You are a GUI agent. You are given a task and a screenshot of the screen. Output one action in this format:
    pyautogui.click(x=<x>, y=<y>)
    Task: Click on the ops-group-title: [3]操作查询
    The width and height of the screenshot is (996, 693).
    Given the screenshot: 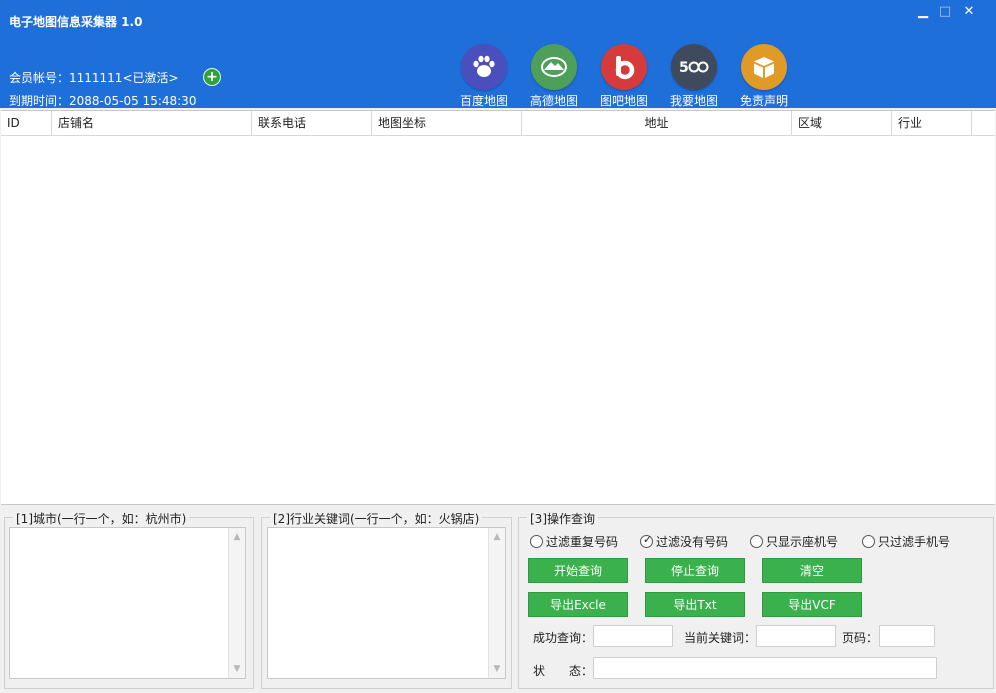 What is the action you would take?
    pyautogui.click(x=562, y=518)
    